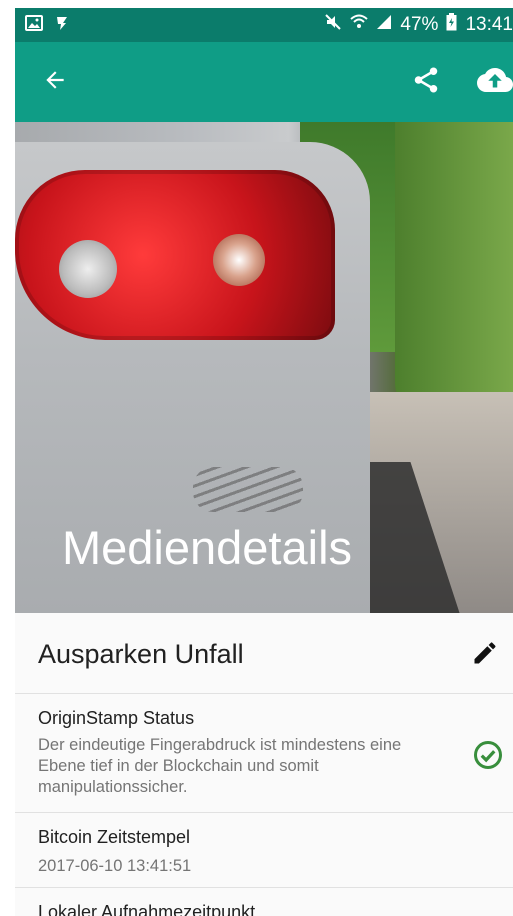 Image resolution: width=513 pixels, height=916 pixels. What do you see at coordinates (333, 25) in the screenshot?
I see `mute-icon` at bounding box center [333, 25].